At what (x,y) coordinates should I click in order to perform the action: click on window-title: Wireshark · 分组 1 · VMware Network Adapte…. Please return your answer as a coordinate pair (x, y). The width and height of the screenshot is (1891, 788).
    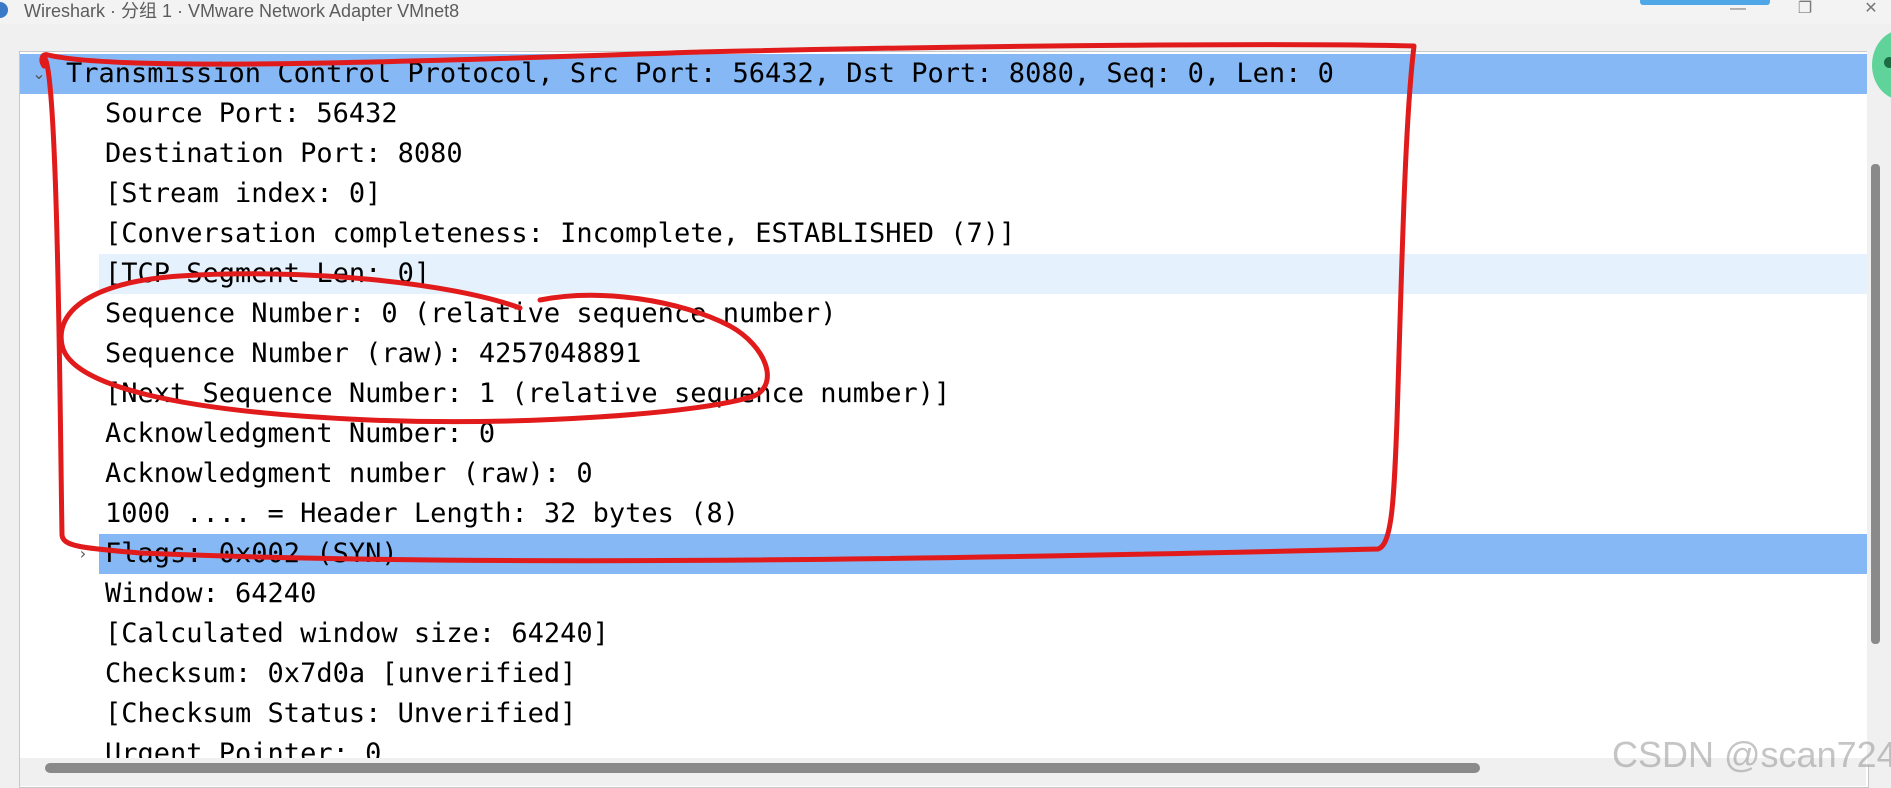
    Looking at the image, I should click on (242, 11).